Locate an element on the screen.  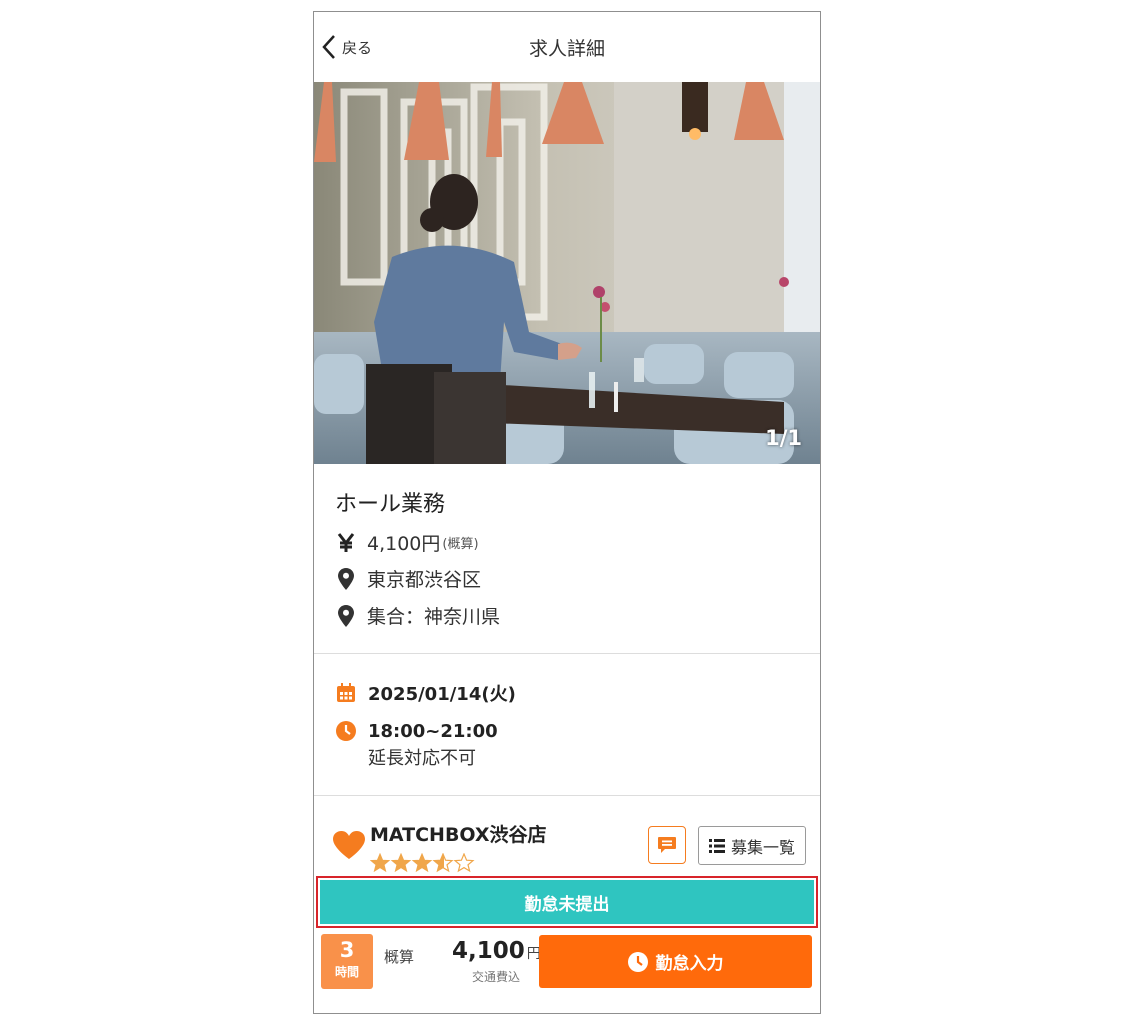
time-row: 18:00~21:00 is located at coordinates (416, 731).